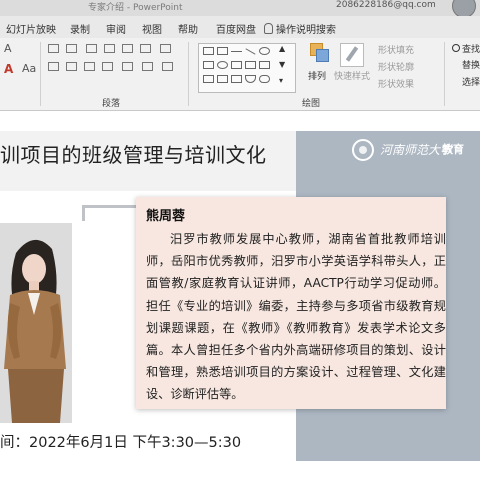 This screenshot has height=480, width=480. Describe the element at coordinates (264, 51) in the screenshot. I see `oval-shape-icon` at that location.